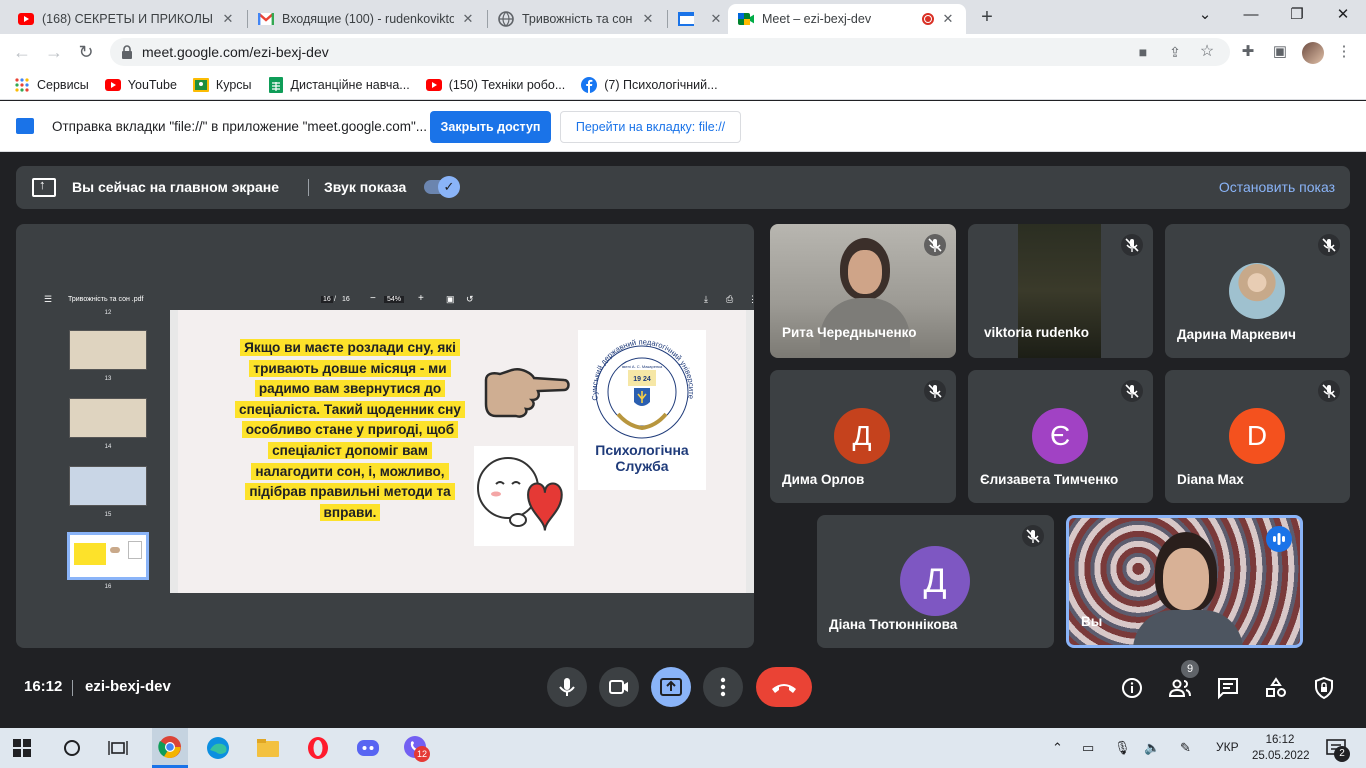 The height and width of the screenshot is (768, 1366). Describe the element at coordinates (105, 451) in the screenshot. I see `pdf-thumbnails: 12 13 14 15 16` at that location.